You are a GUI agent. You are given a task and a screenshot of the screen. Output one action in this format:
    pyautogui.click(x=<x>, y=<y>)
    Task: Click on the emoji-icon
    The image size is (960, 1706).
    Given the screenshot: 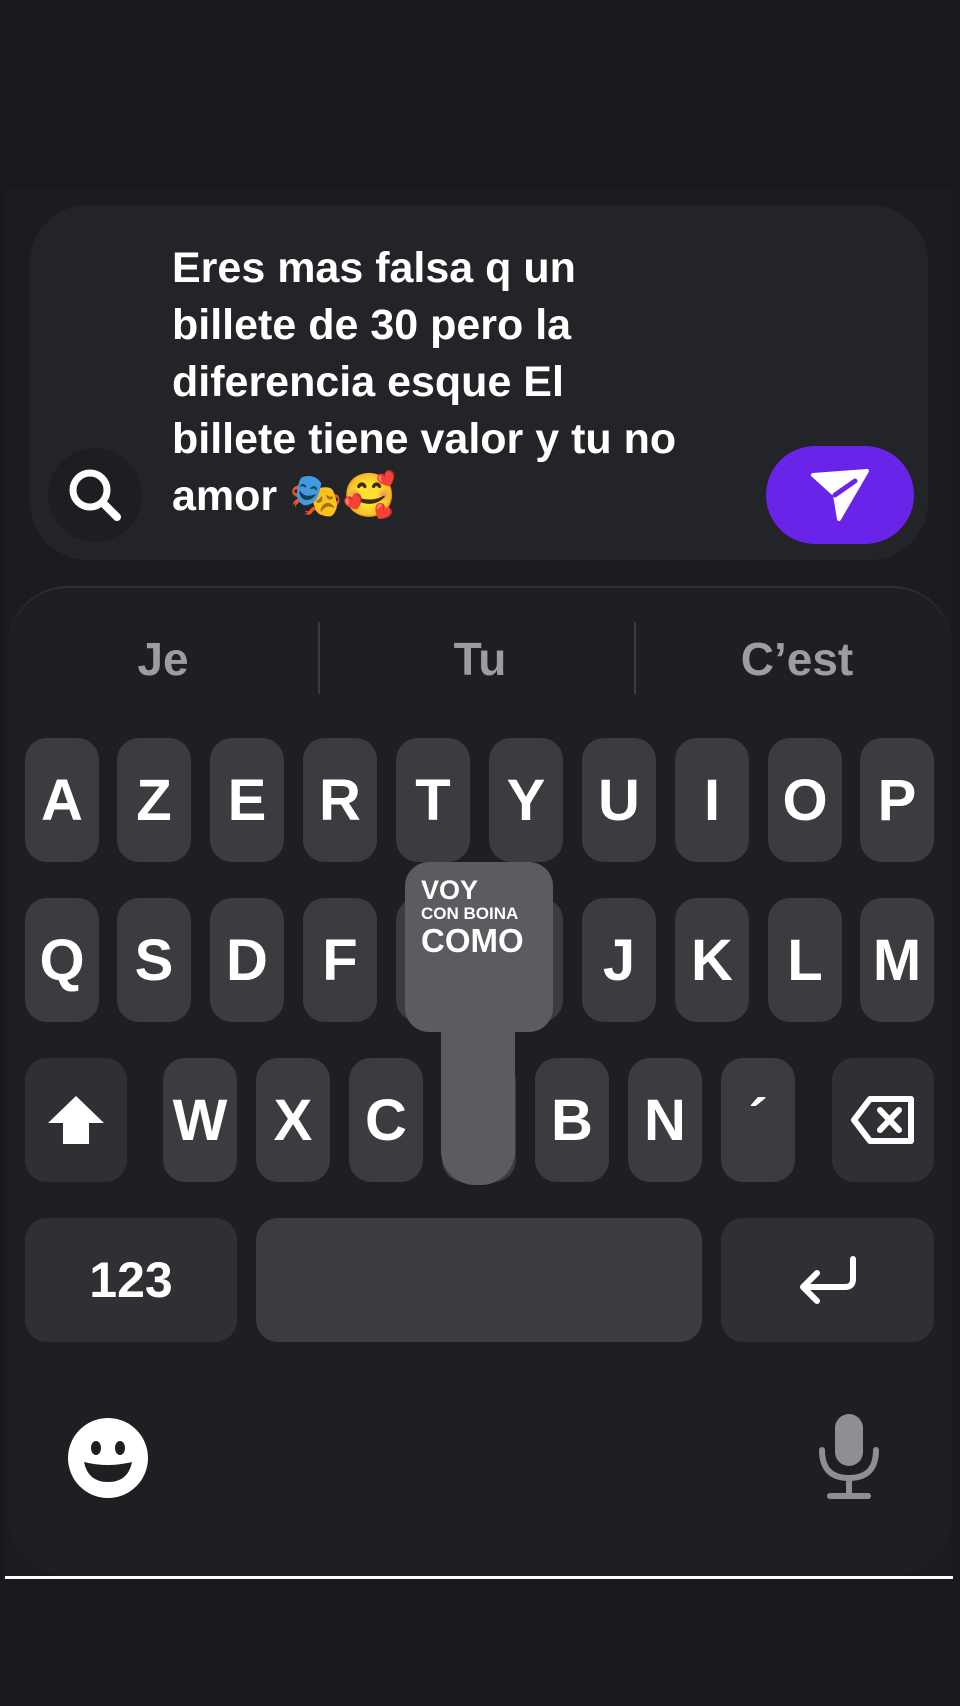 What is the action you would take?
    pyautogui.click(x=108, y=1458)
    